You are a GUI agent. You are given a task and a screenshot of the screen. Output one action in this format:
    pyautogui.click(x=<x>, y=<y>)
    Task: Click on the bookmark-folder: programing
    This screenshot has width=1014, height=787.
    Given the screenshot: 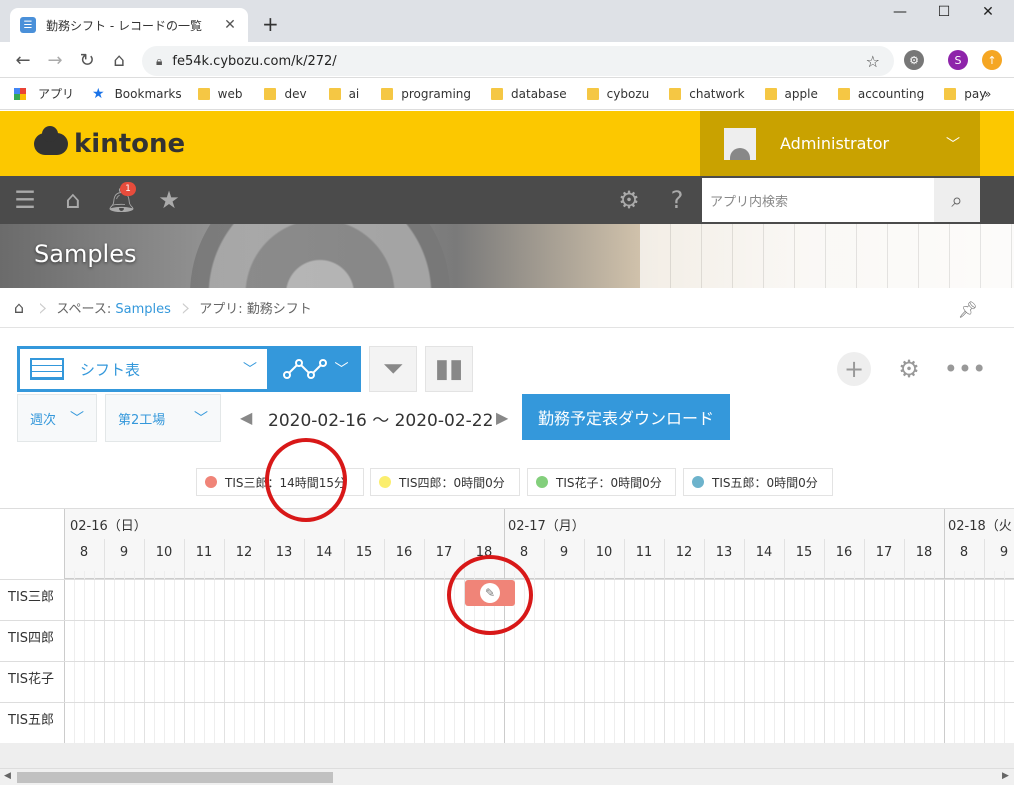 What is the action you would take?
    pyautogui.click(x=426, y=94)
    